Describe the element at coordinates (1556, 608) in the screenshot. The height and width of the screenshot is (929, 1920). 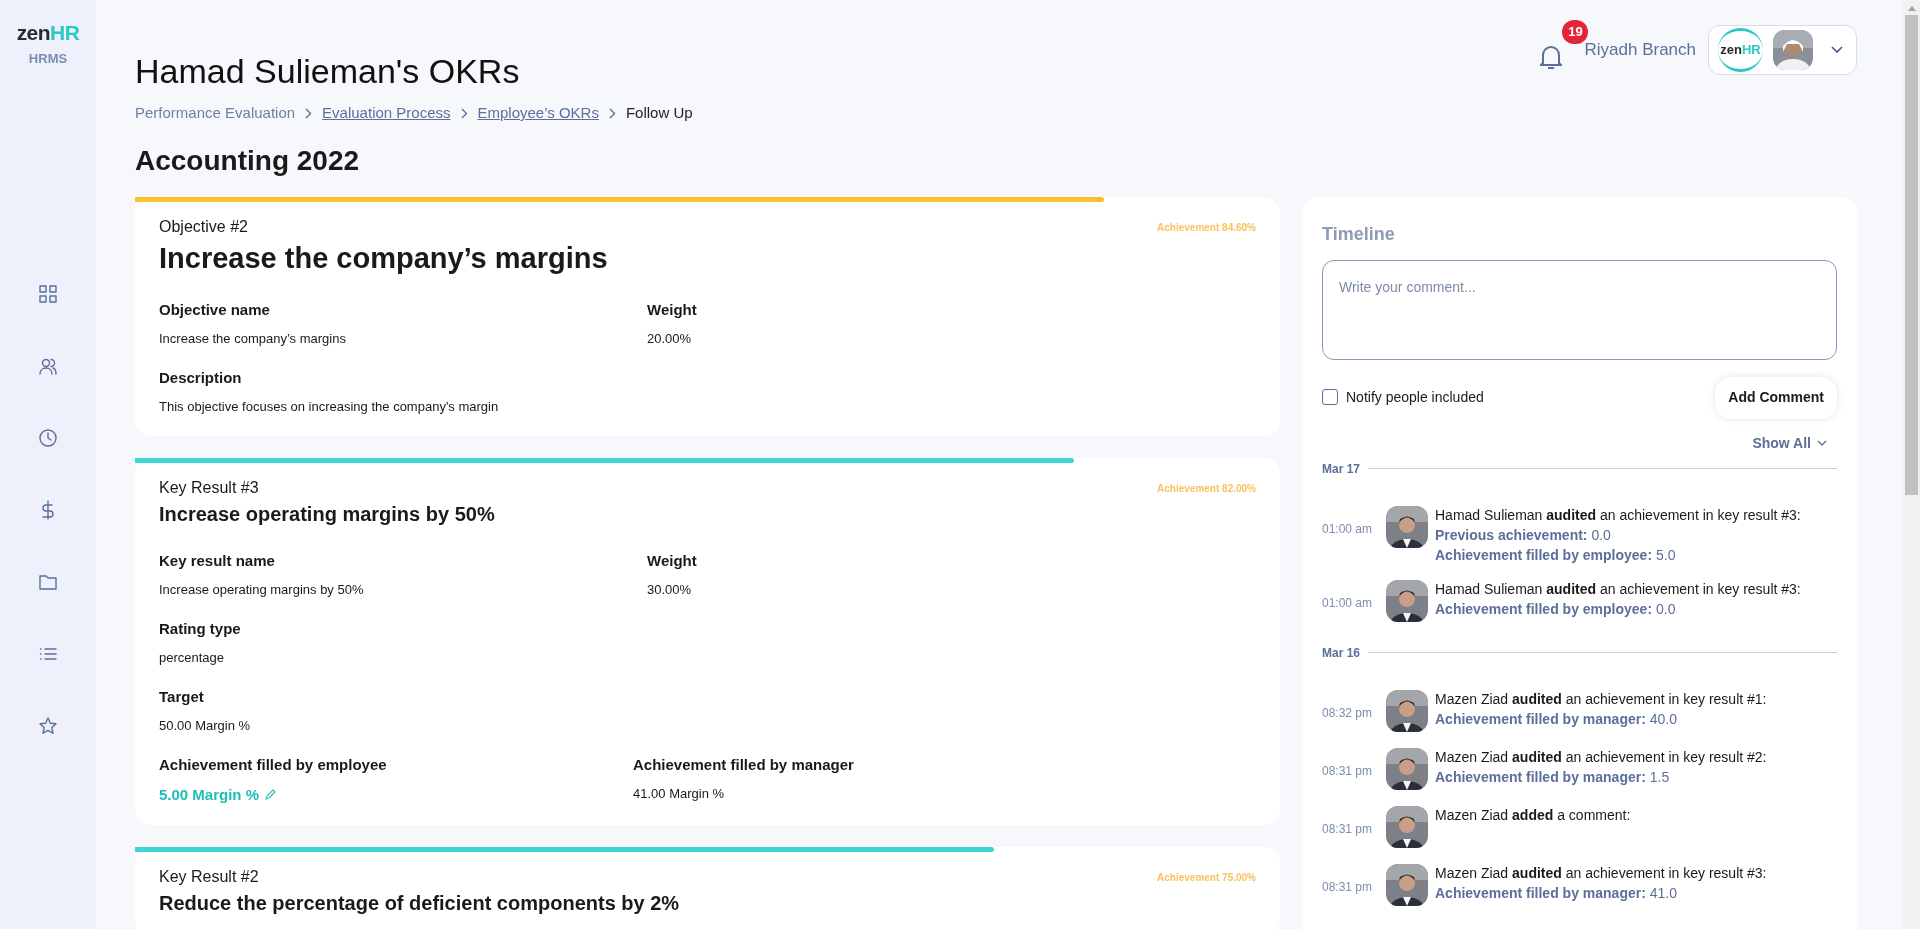
I see `timeline-detail: Achievement filled by employee: 0.0` at that location.